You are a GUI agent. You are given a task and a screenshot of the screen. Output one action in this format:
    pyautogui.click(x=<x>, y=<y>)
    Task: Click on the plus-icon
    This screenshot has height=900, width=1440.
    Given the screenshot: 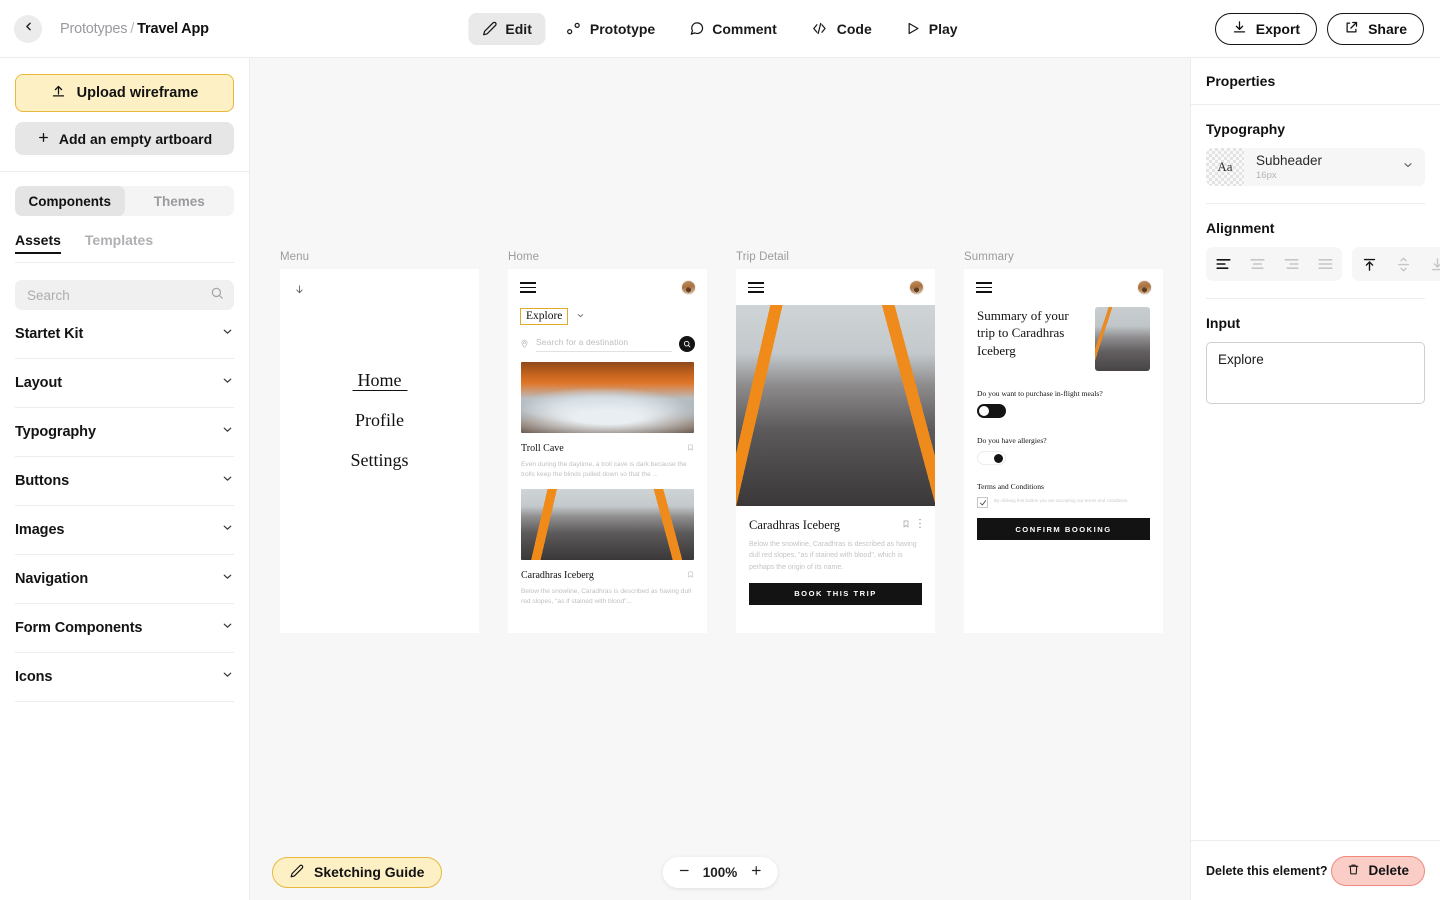 What is the action you would take?
    pyautogui.click(x=755, y=872)
    